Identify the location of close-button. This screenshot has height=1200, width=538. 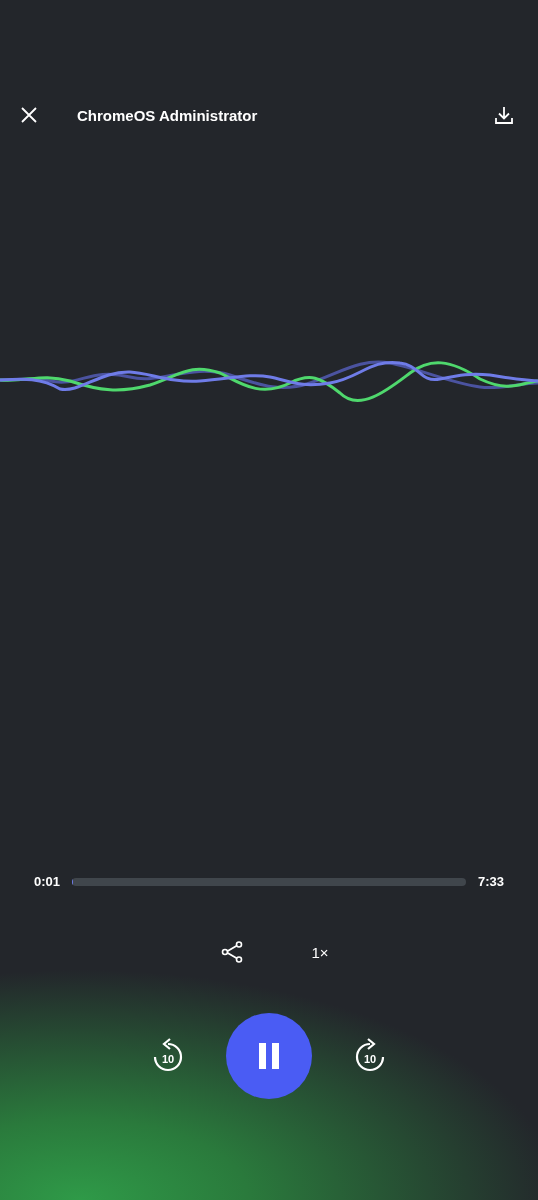
(29, 115).